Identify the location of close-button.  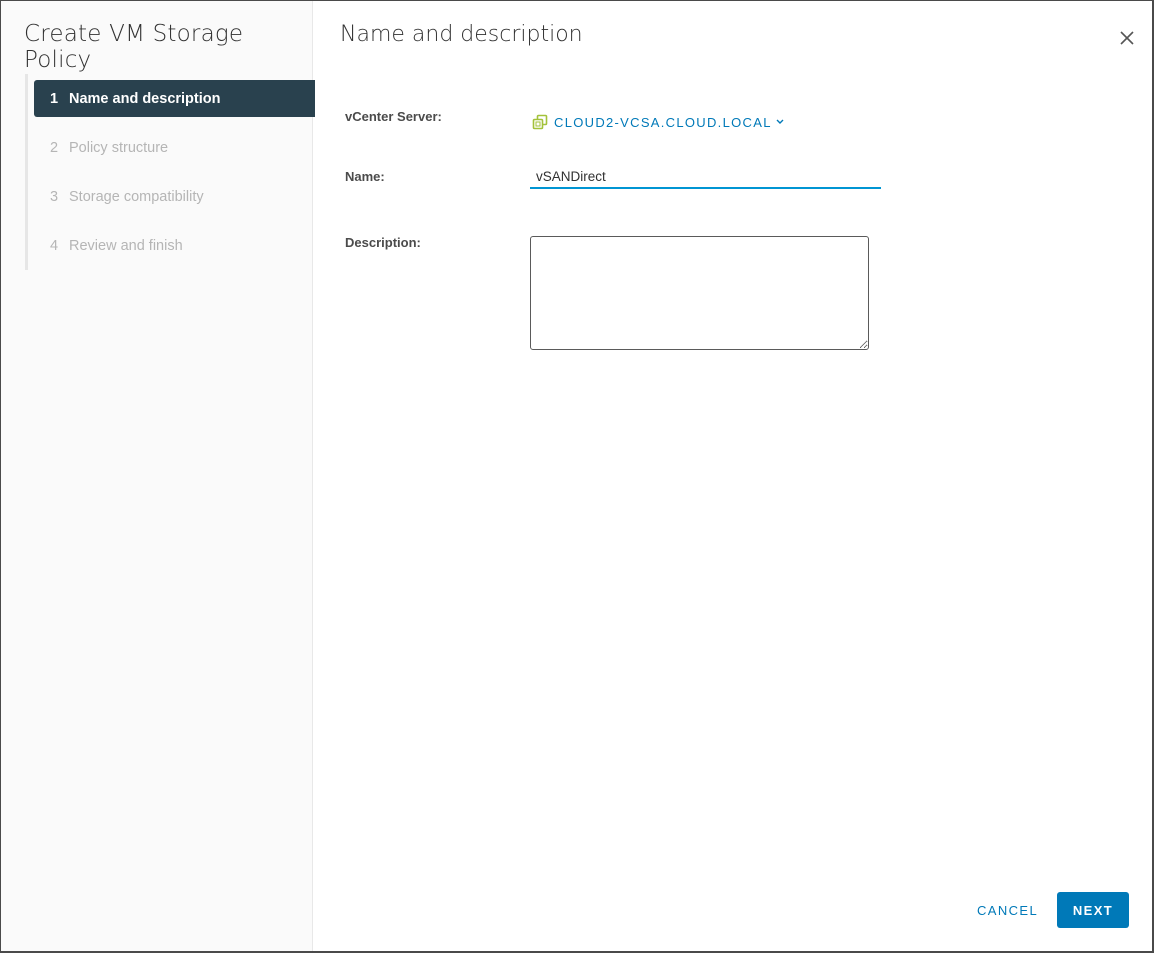
(1127, 38).